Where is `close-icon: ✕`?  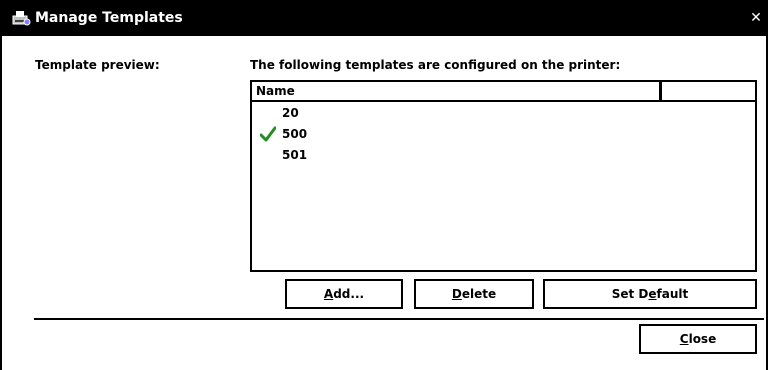
close-icon: ✕ is located at coordinates (756, 18).